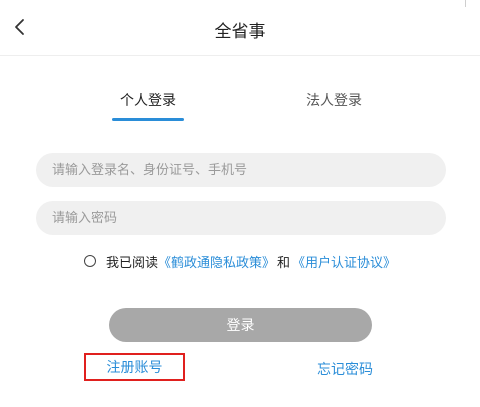 Image resolution: width=480 pixels, height=407 pixels. I want to click on forgot-password-link: 忘记密码, so click(345, 369).